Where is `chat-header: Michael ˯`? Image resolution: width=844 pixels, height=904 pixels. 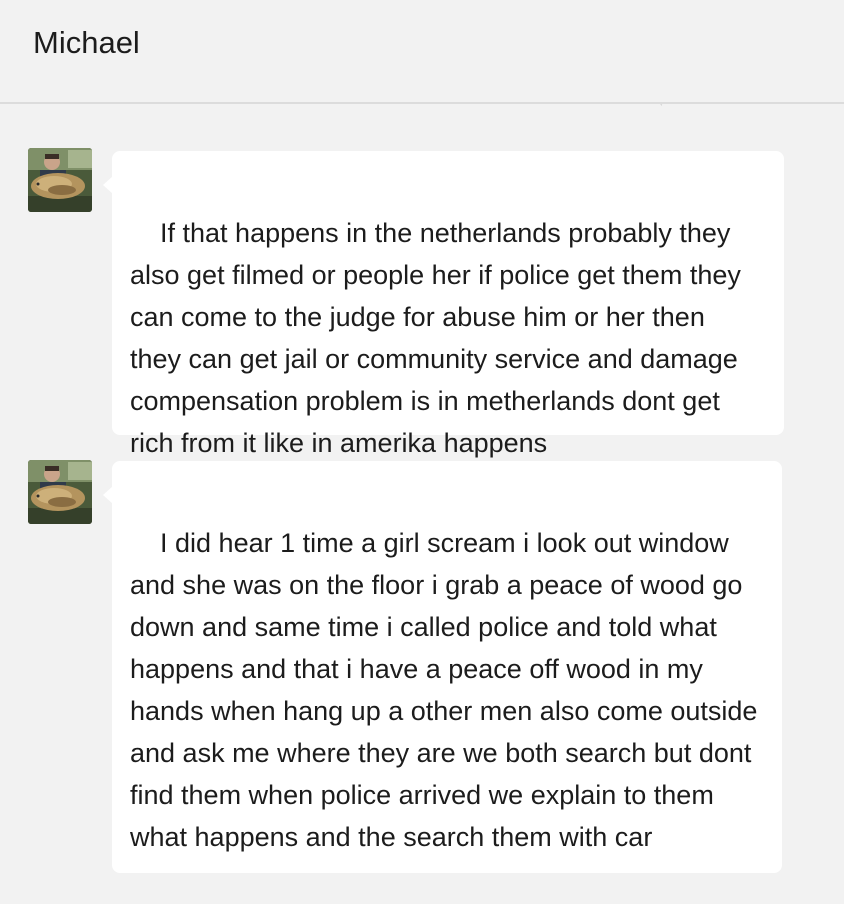
chat-header: Michael ˯ is located at coordinates (422, 53).